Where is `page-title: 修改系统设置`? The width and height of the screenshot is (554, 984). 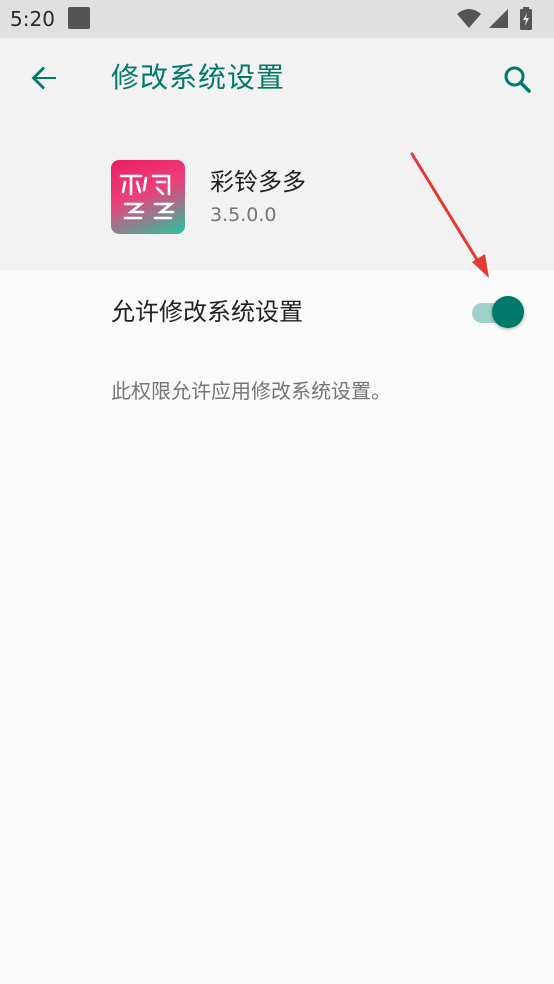 page-title: 修改系统设置 is located at coordinates (198, 77).